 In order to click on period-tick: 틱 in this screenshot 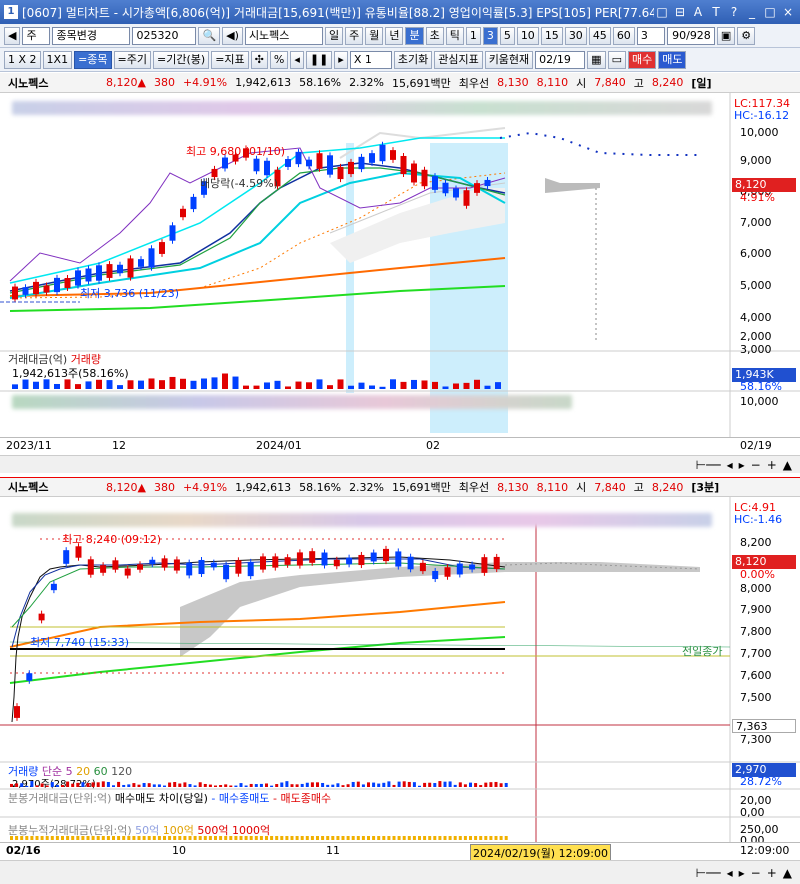, I will do `click(454, 35)`.